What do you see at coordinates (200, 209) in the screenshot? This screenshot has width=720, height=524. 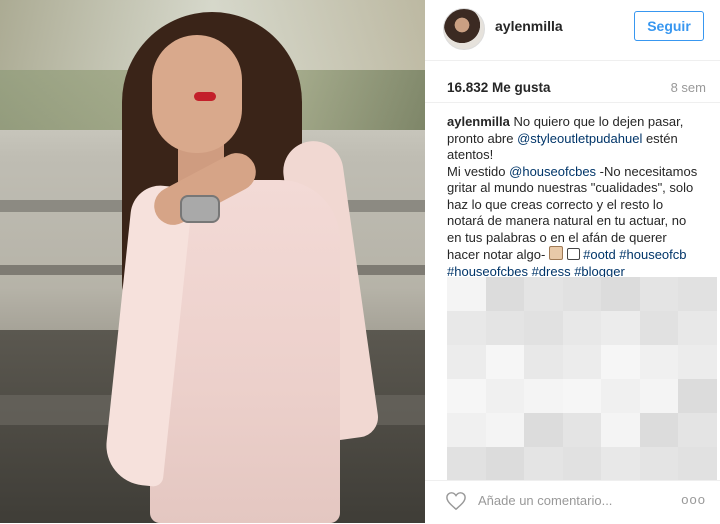 I see `photo-watch` at bounding box center [200, 209].